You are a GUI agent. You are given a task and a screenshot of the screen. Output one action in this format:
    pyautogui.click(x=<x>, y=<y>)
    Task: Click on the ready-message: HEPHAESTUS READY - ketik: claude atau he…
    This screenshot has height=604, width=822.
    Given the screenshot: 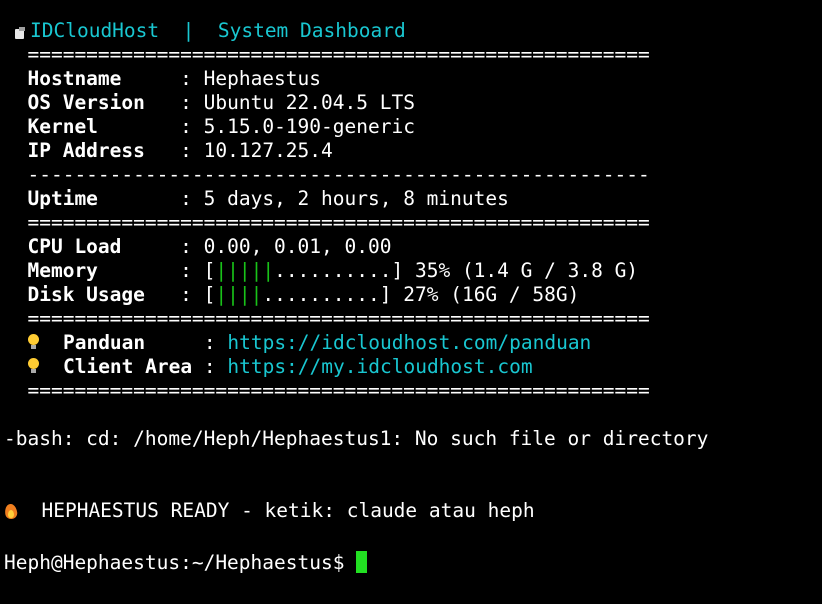 What is the action you would take?
    pyautogui.click(x=288, y=510)
    